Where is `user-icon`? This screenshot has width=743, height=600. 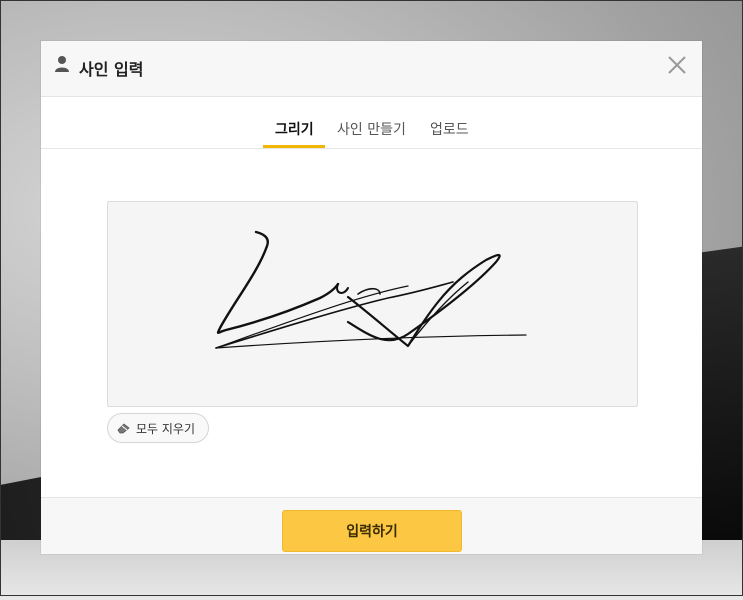
user-icon is located at coordinates (62, 64).